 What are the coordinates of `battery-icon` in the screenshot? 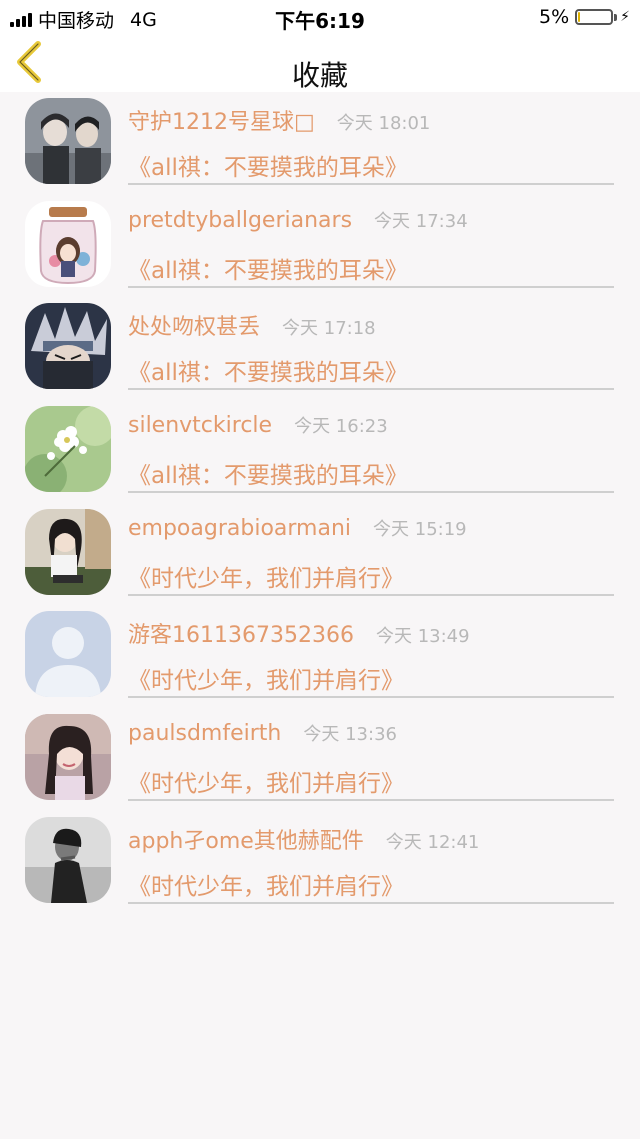 It's located at (594, 17).